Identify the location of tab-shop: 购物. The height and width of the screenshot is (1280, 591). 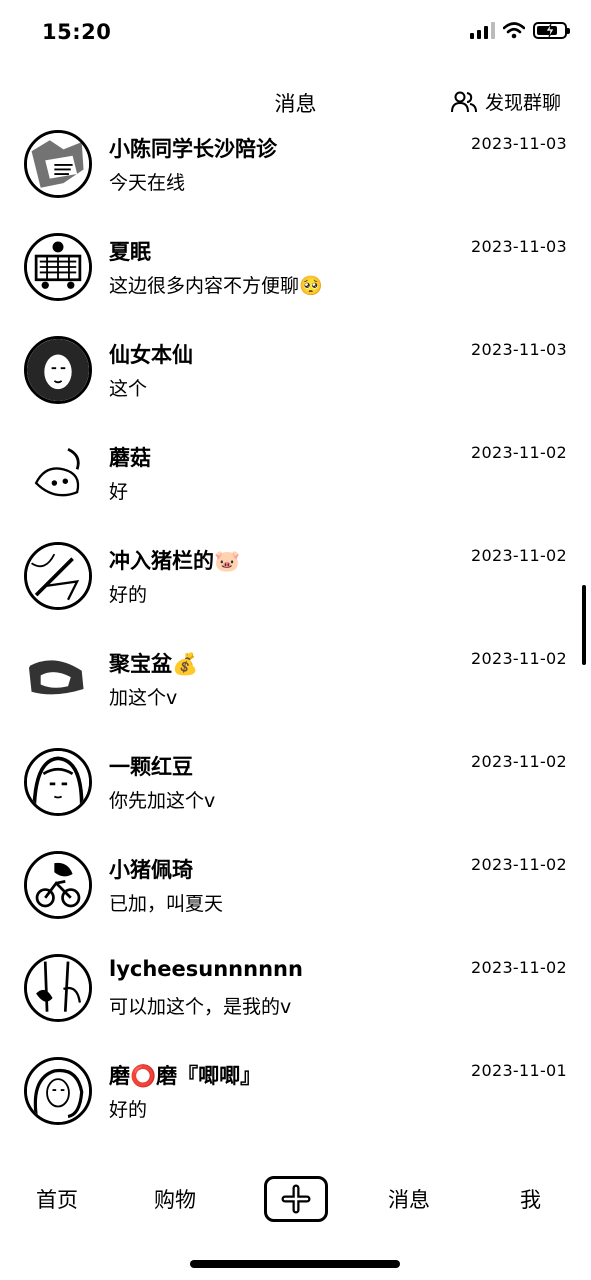
(175, 1199).